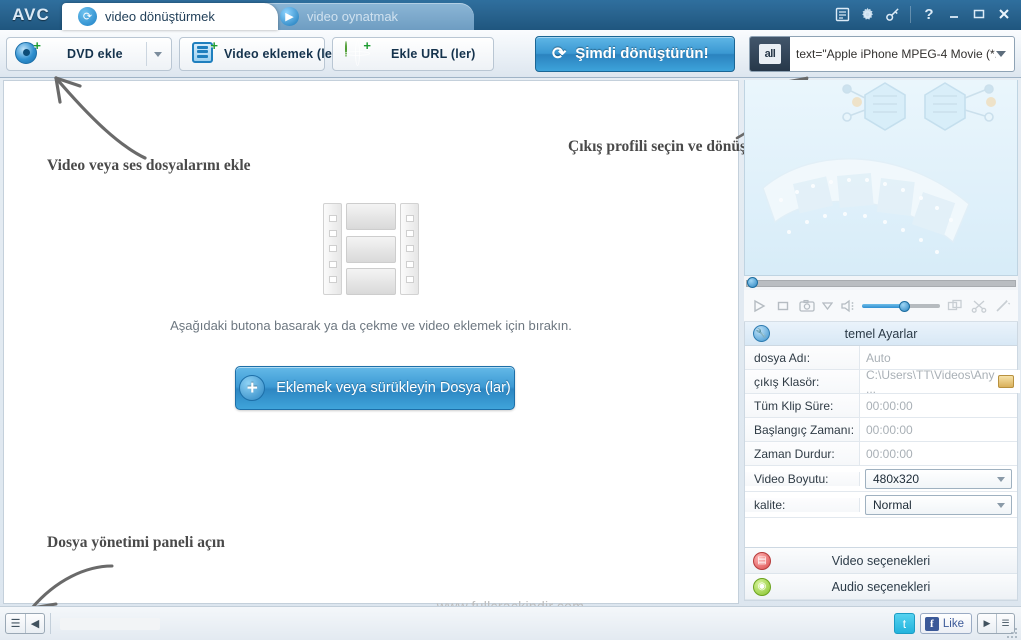 The image size is (1021, 640). I want to click on add-dvd-button: + DVD ekle, so click(89, 53).